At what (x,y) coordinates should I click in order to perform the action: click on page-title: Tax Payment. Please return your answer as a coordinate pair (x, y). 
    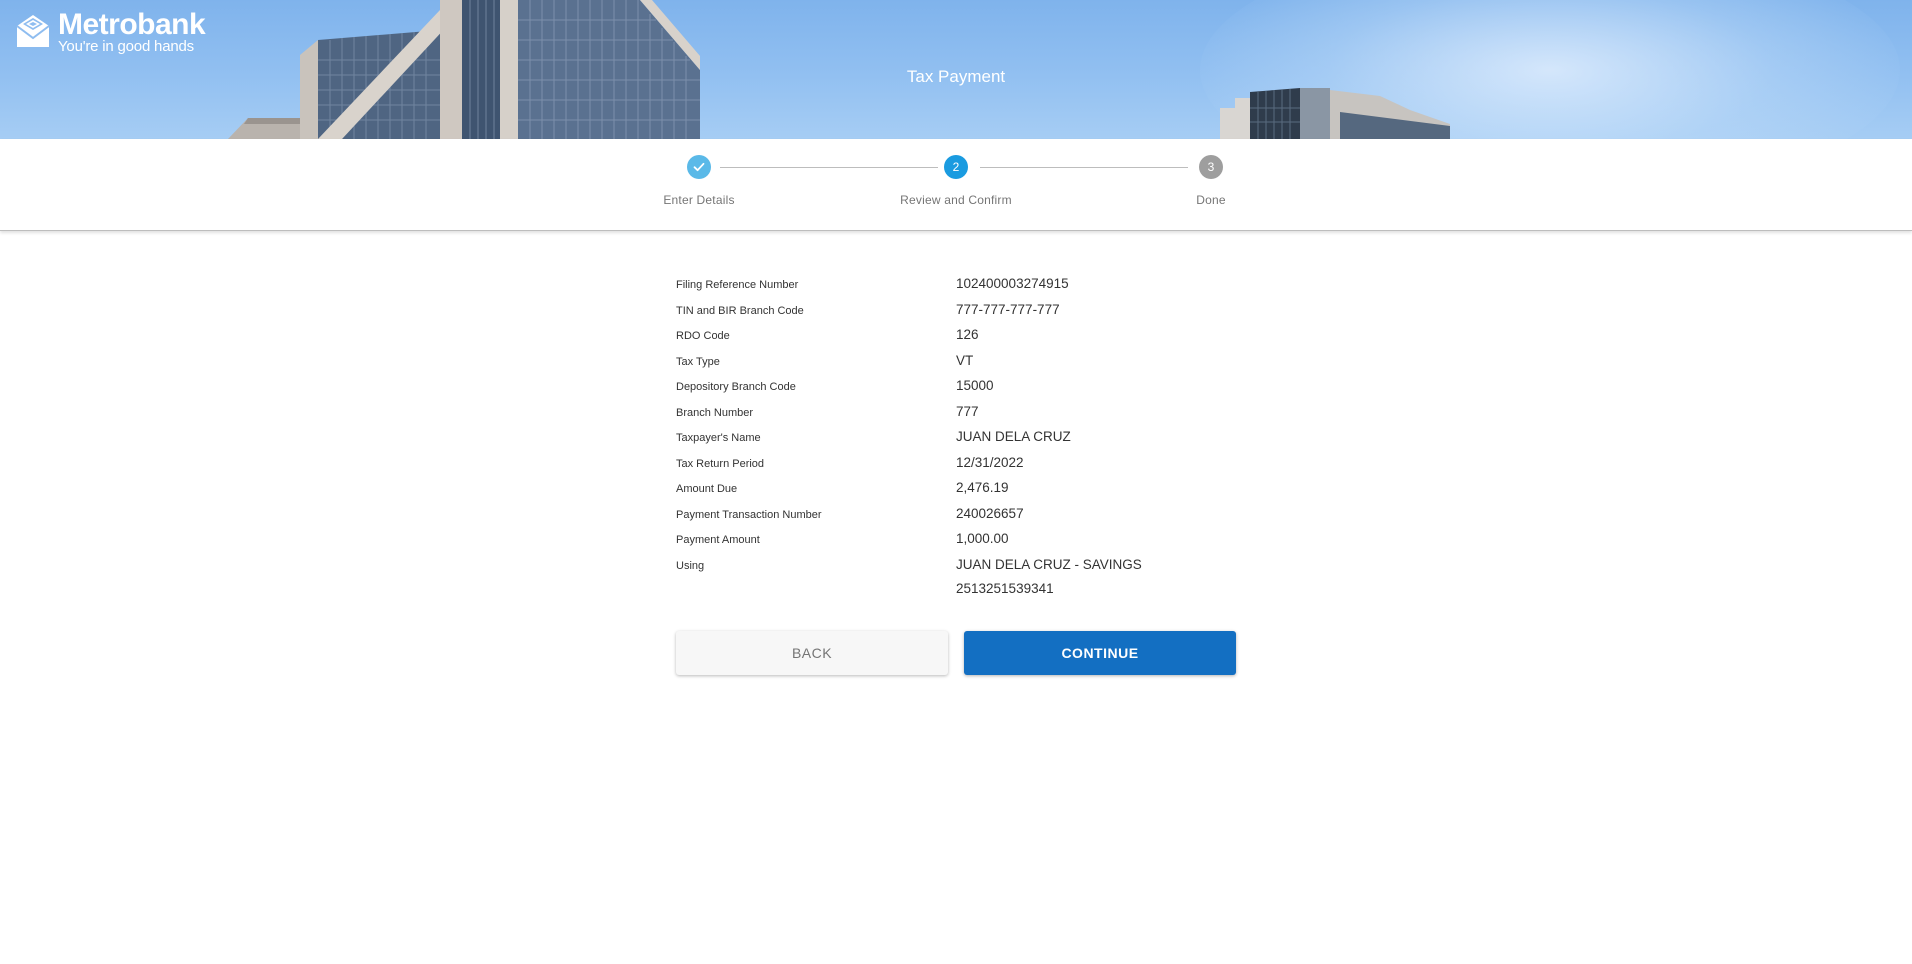
    Looking at the image, I should click on (956, 76).